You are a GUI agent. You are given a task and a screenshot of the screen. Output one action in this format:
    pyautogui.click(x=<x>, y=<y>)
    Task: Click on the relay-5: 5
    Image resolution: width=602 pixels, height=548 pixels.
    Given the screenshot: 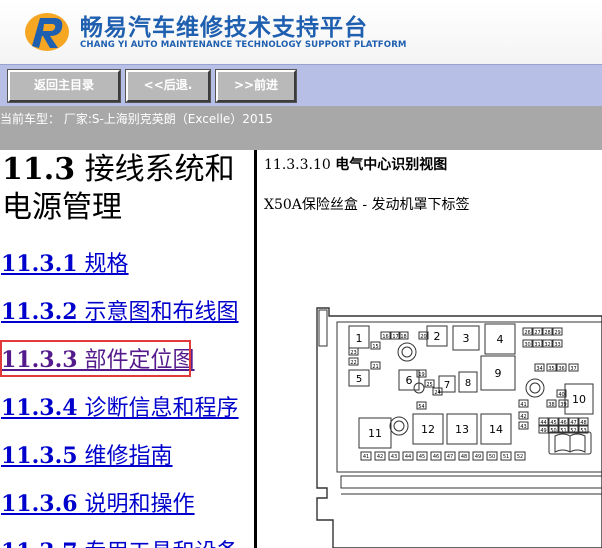 What is the action you would take?
    pyautogui.click(x=359, y=378)
    